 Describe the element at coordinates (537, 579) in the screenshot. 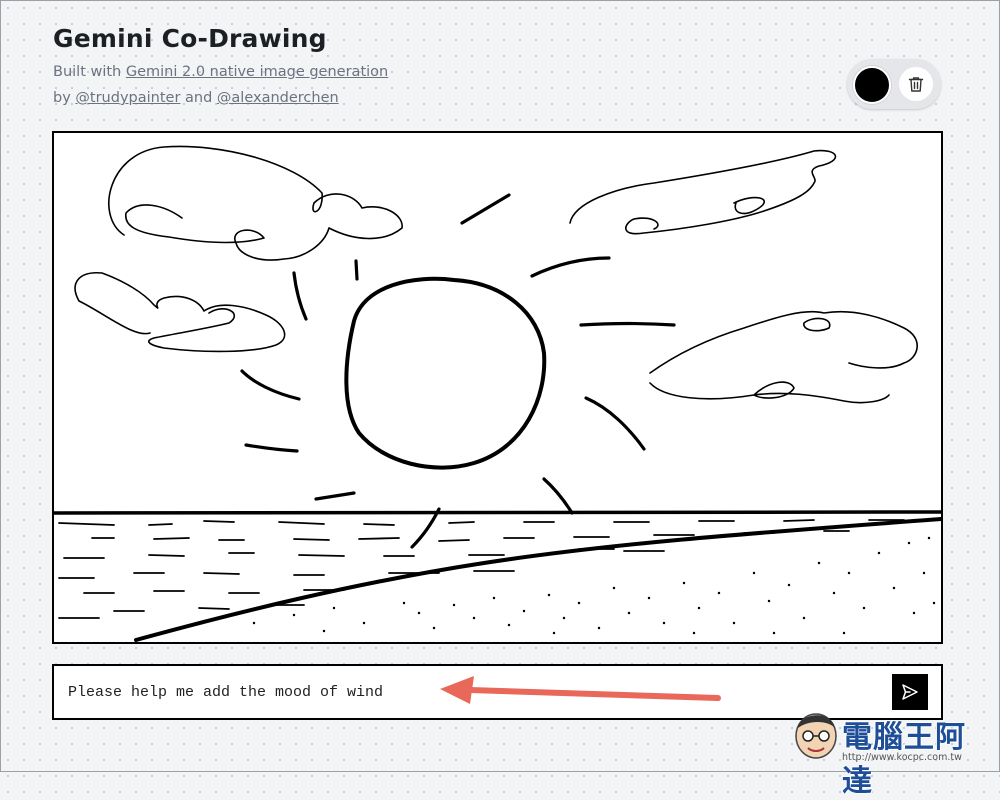

I see `shoreline` at that location.